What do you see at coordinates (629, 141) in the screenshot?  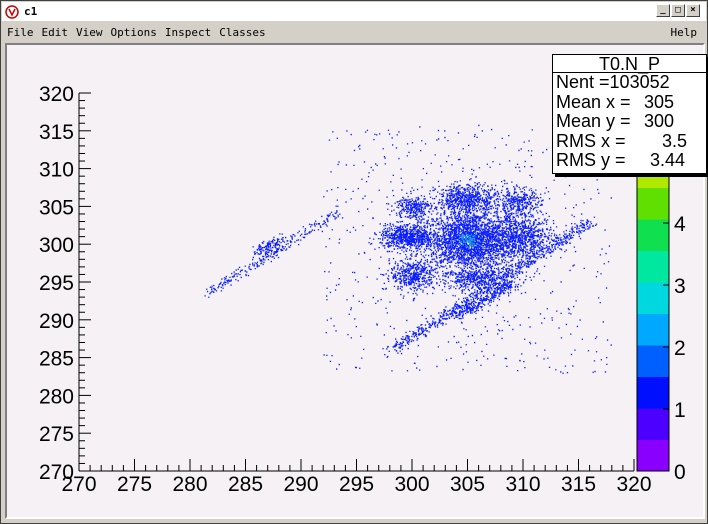 I see `stats-row-rms-x: RMS x = 3.5` at bounding box center [629, 141].